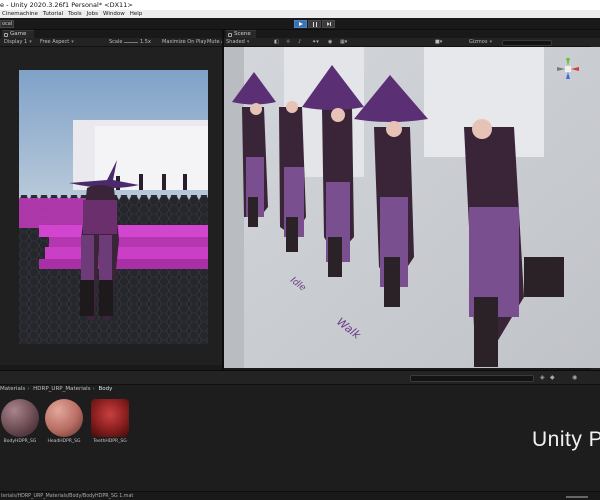  I want to click on asset-body-material: BodyHDPR_SG, so click(20, 421).